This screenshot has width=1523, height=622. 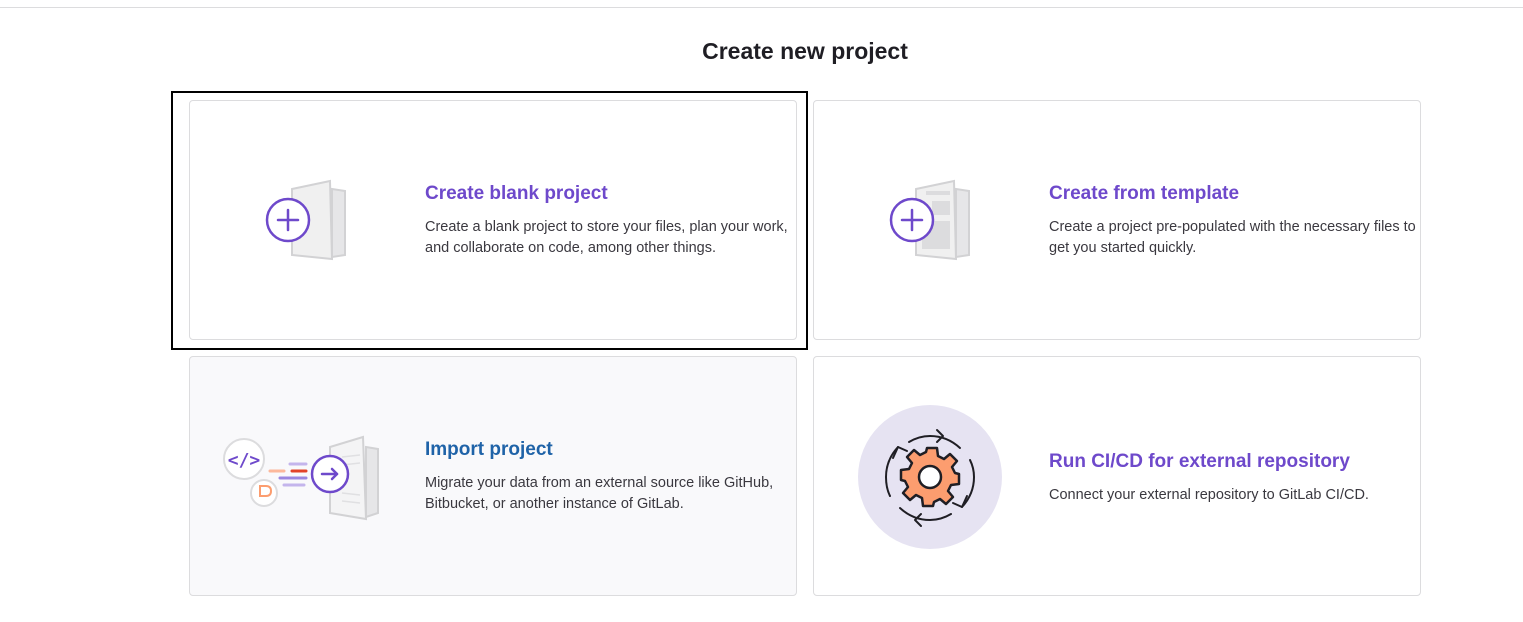 What do you see at coordinates (761, 7) in the screenshot?
I see `top-divider` at bounding box center [761, 7].